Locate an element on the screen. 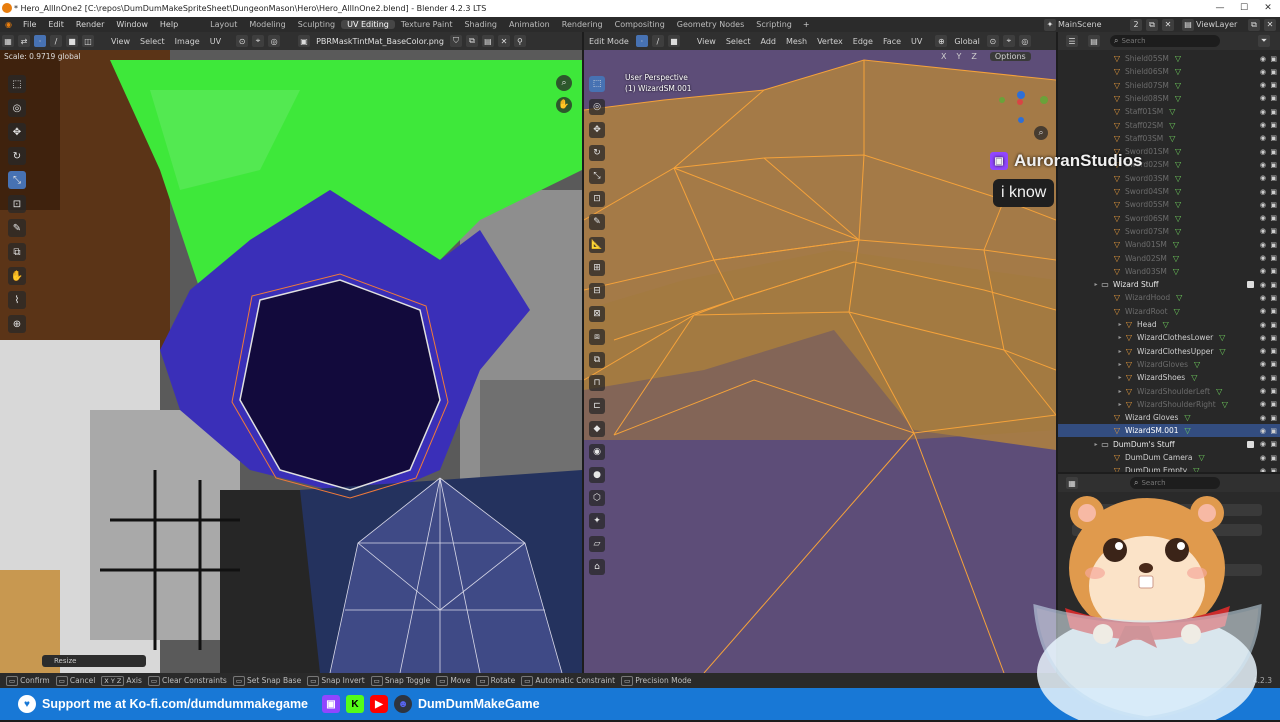 The width and height of the screenshot is (1280, 722). snap-icon: ⌖ is located at coordinates (258, 41).